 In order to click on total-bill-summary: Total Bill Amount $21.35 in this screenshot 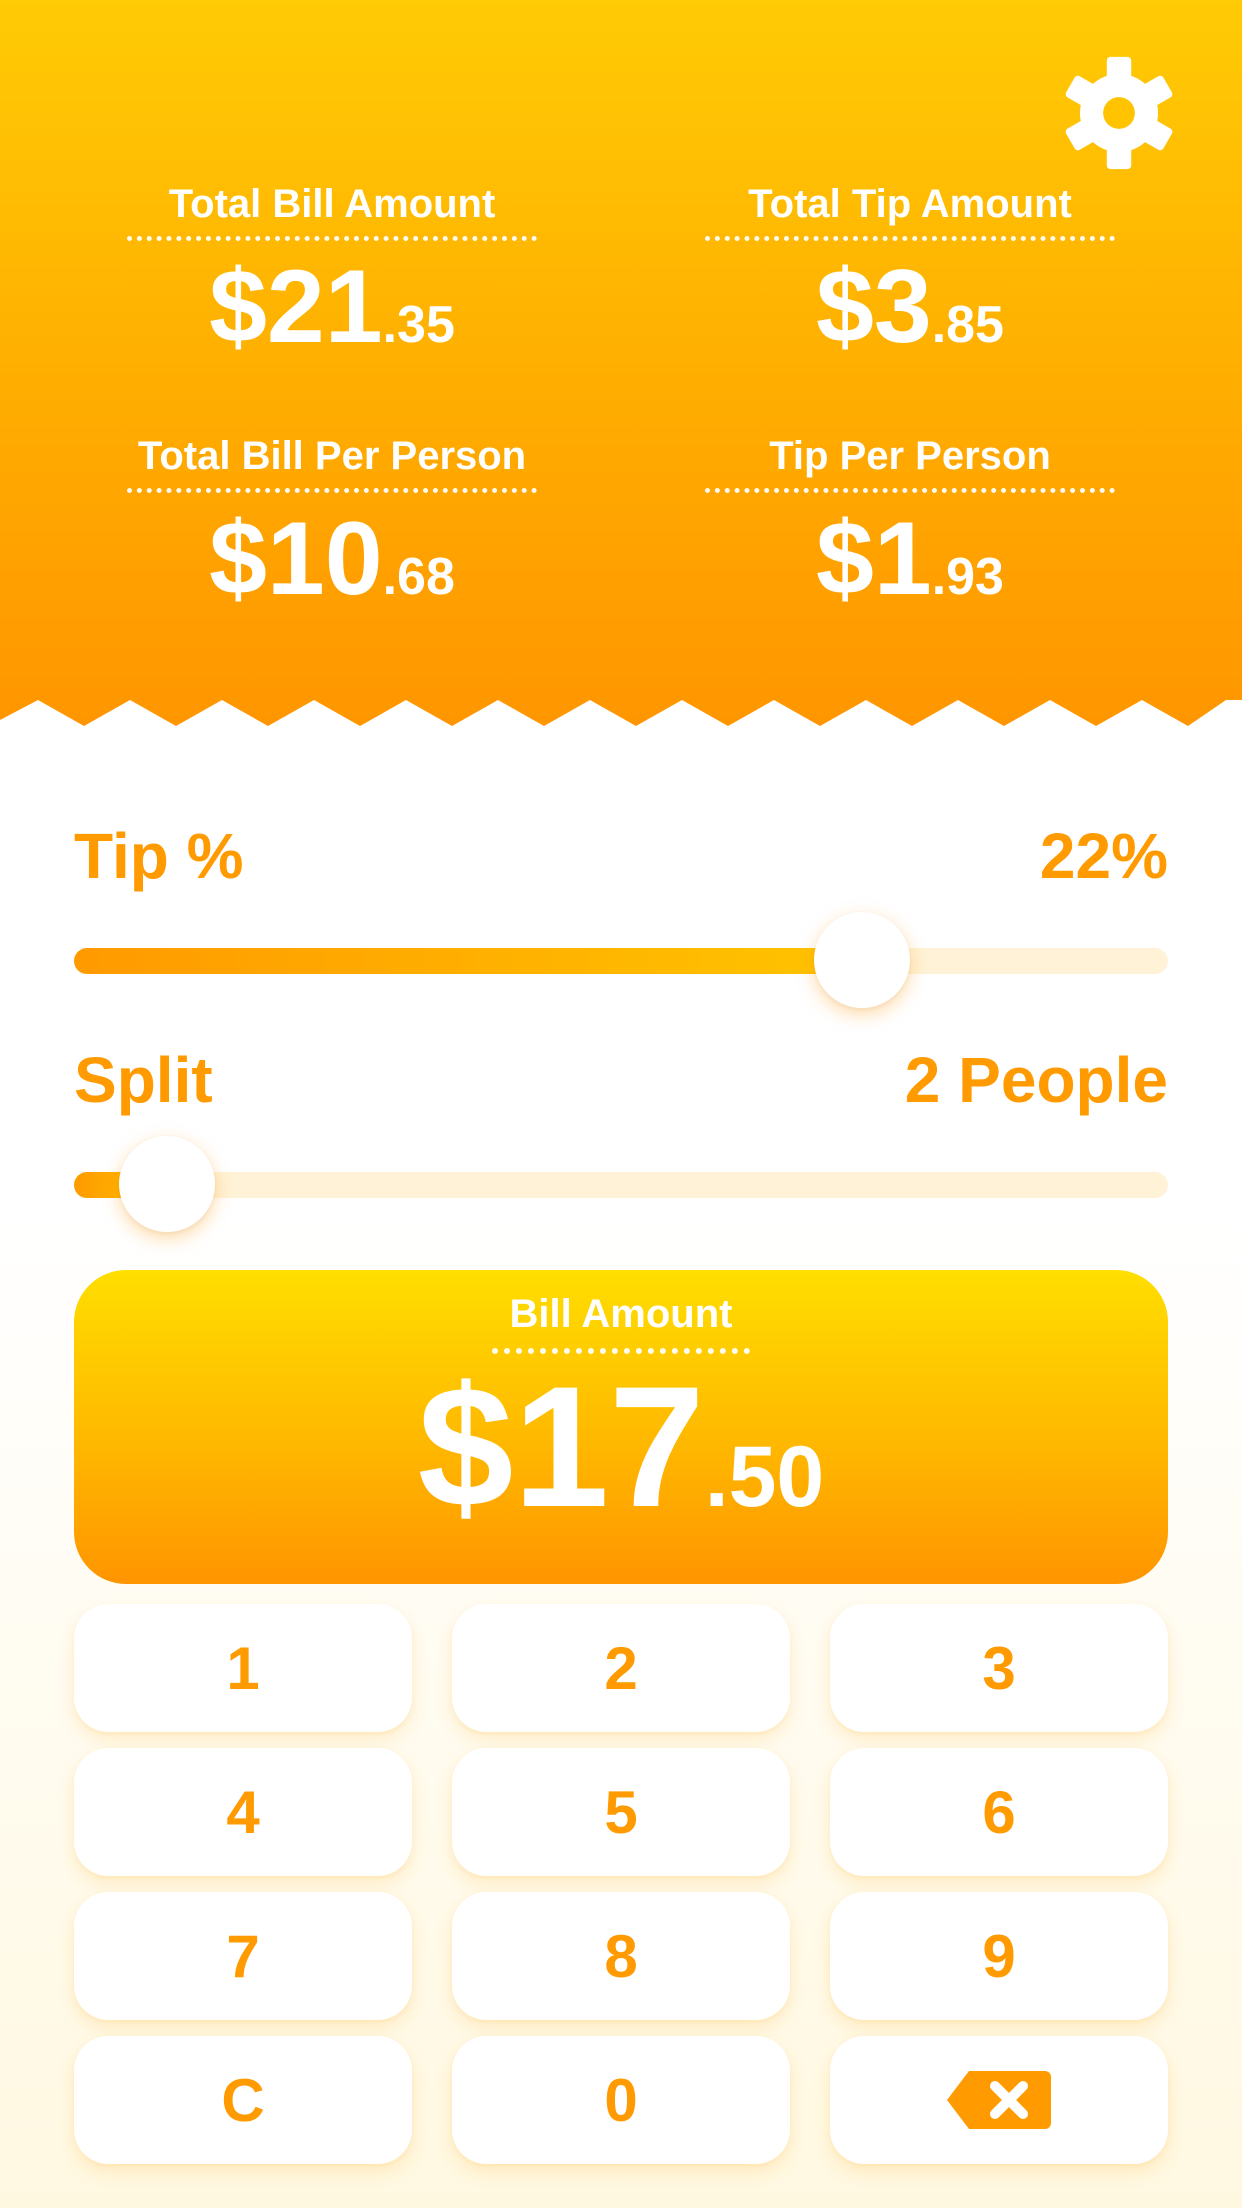, I will do `click(332, 284)`.